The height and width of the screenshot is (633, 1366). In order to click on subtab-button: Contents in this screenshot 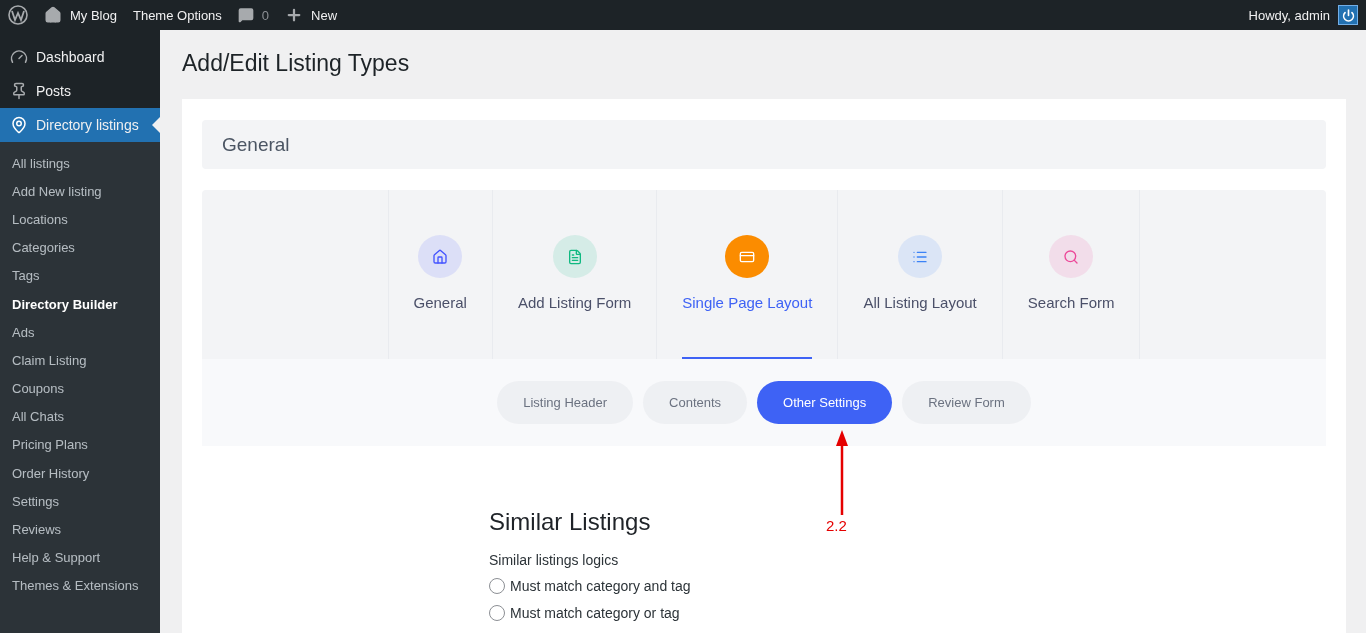, I will do `click(695, 402)`.